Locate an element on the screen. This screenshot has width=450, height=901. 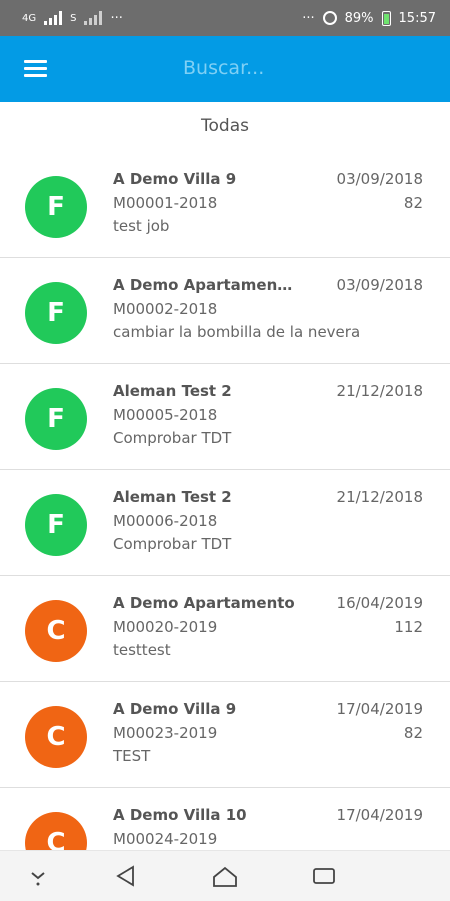
signal-2-icon is located at coordinates (93, 18).